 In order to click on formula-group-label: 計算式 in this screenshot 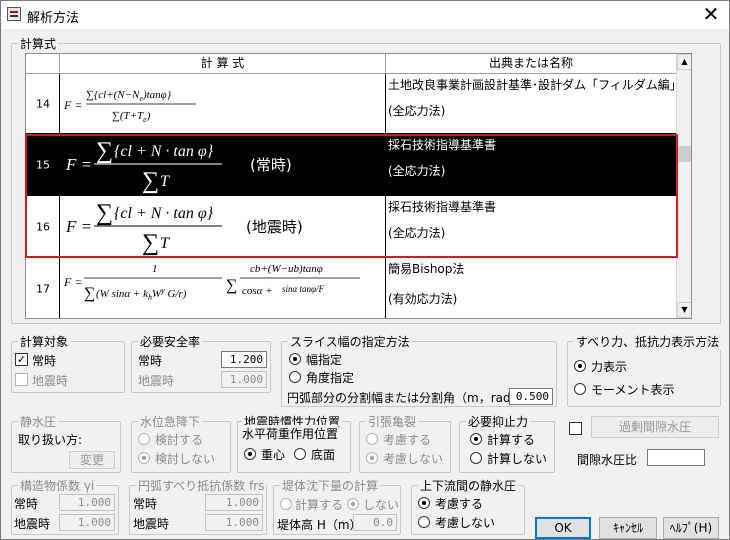, I will do `click(38, 43)`.